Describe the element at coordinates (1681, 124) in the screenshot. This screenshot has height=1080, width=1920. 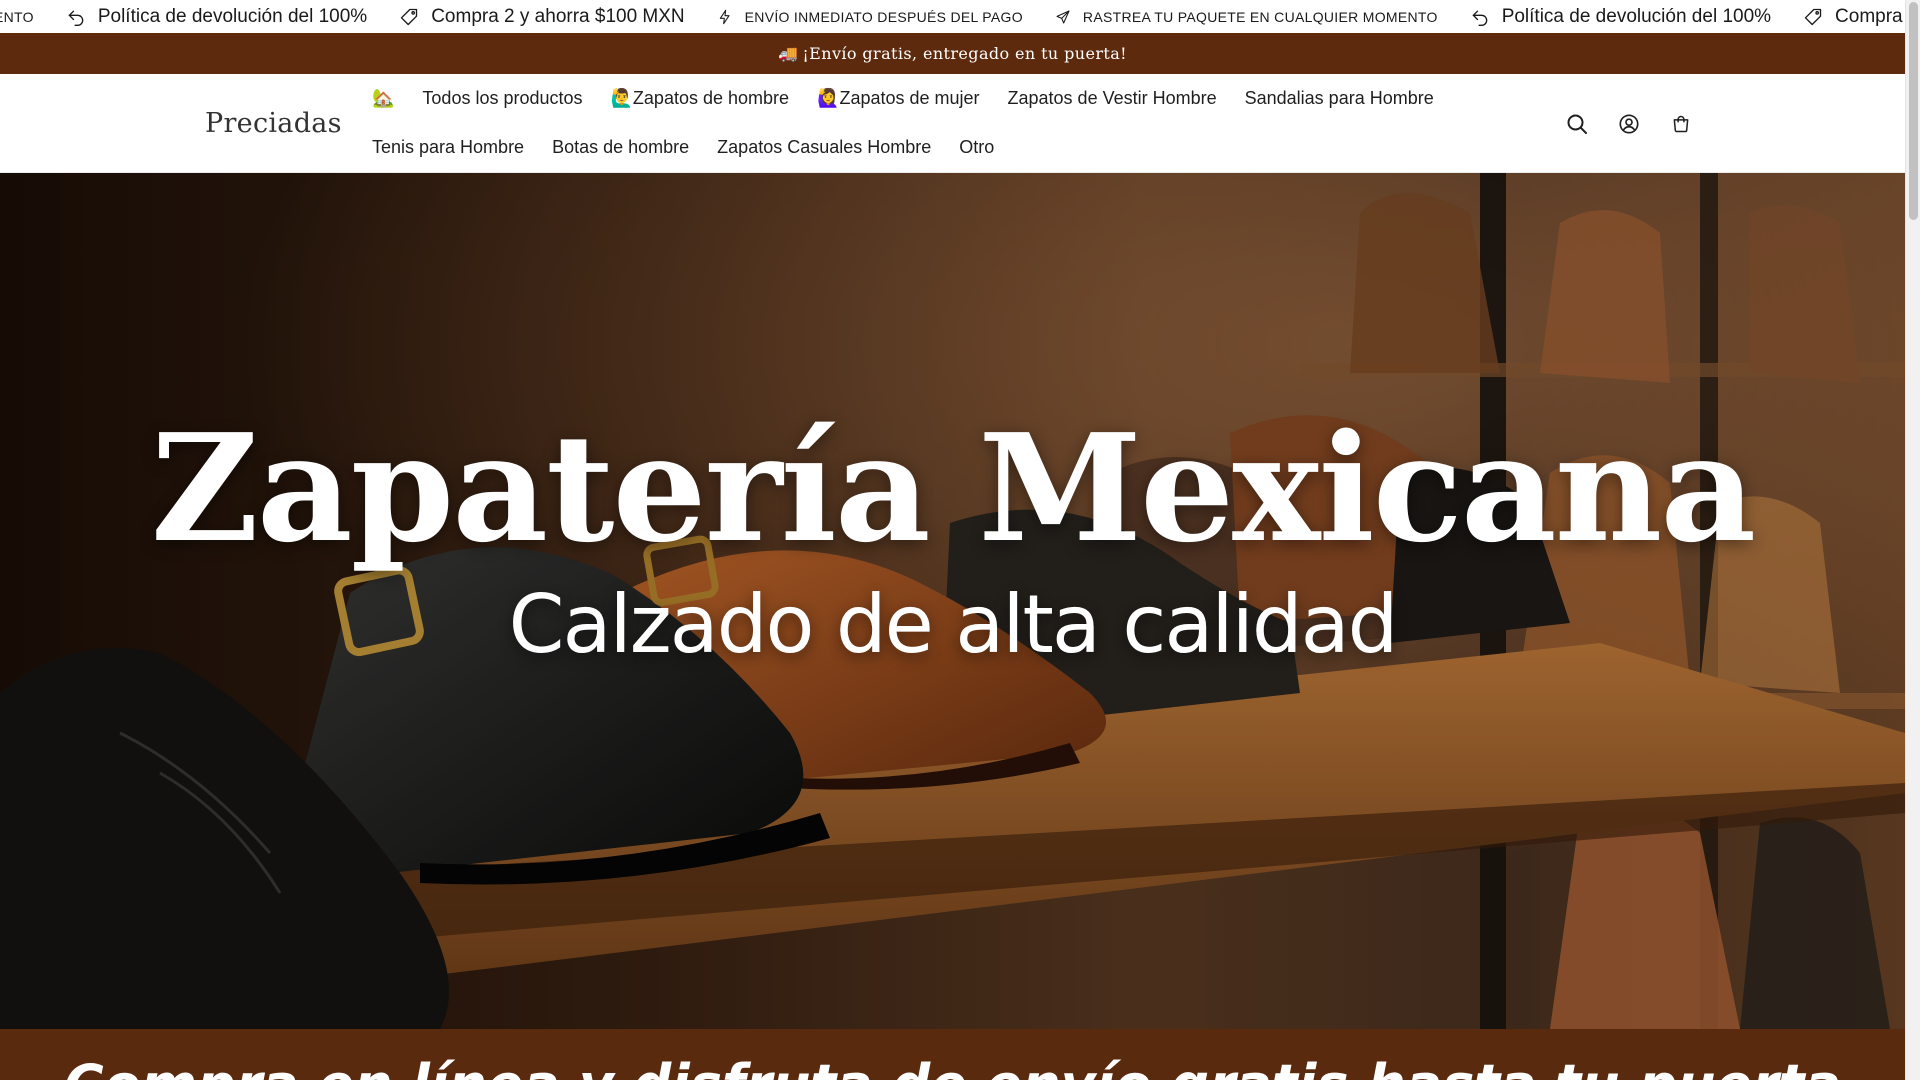
I see `cart-icon` at that location.